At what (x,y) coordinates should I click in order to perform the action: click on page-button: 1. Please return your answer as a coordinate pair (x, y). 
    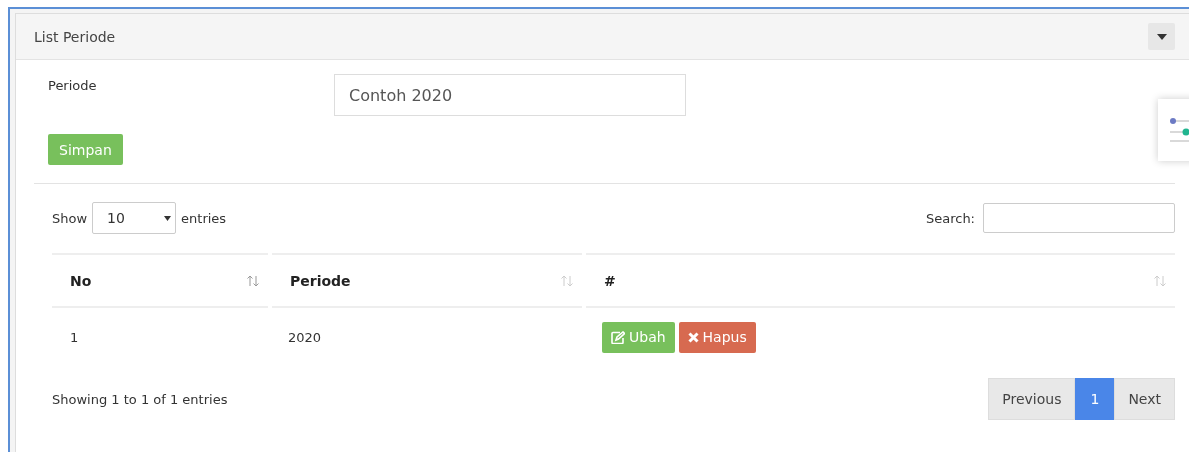
    Looking at the image, I should click on (1095, 399).